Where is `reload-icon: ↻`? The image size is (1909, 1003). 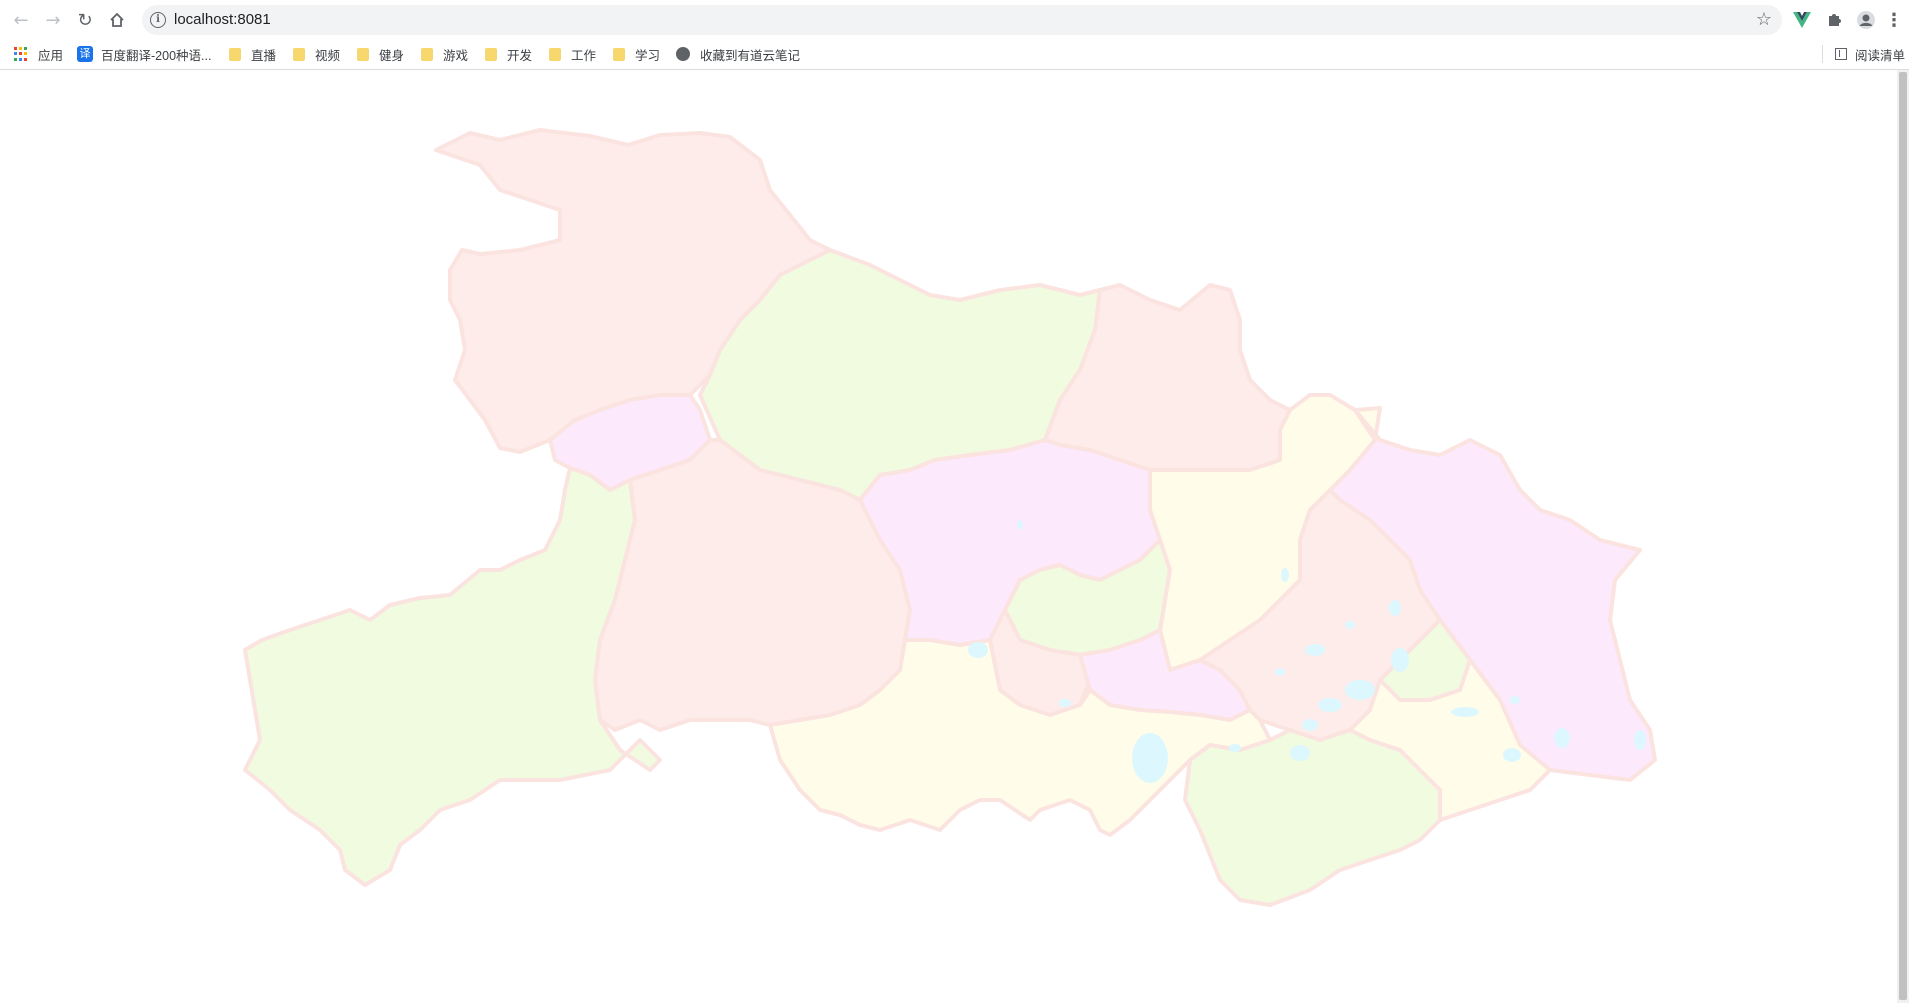
reload-icon: ↻ is located at coordinates (85, 20).